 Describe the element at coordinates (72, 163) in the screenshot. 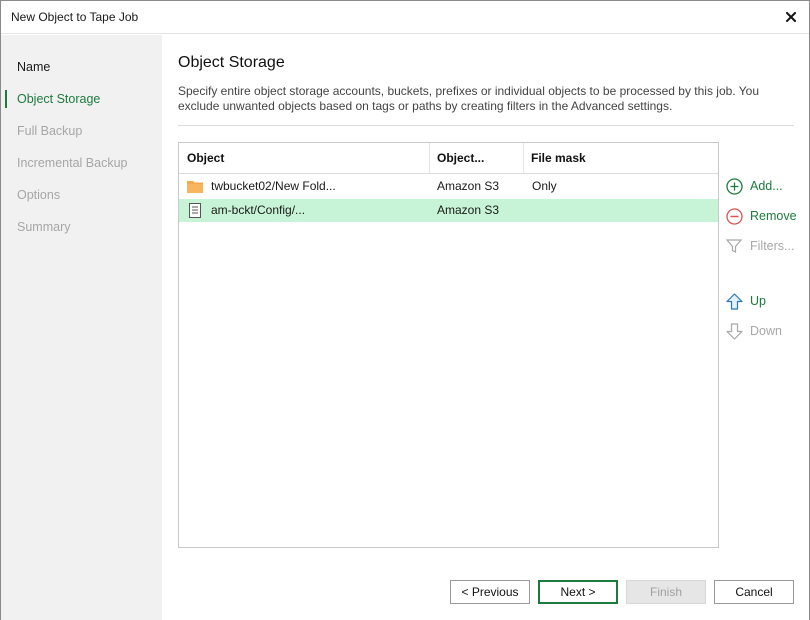

I see `step-label: Incremental Backup` at that location.